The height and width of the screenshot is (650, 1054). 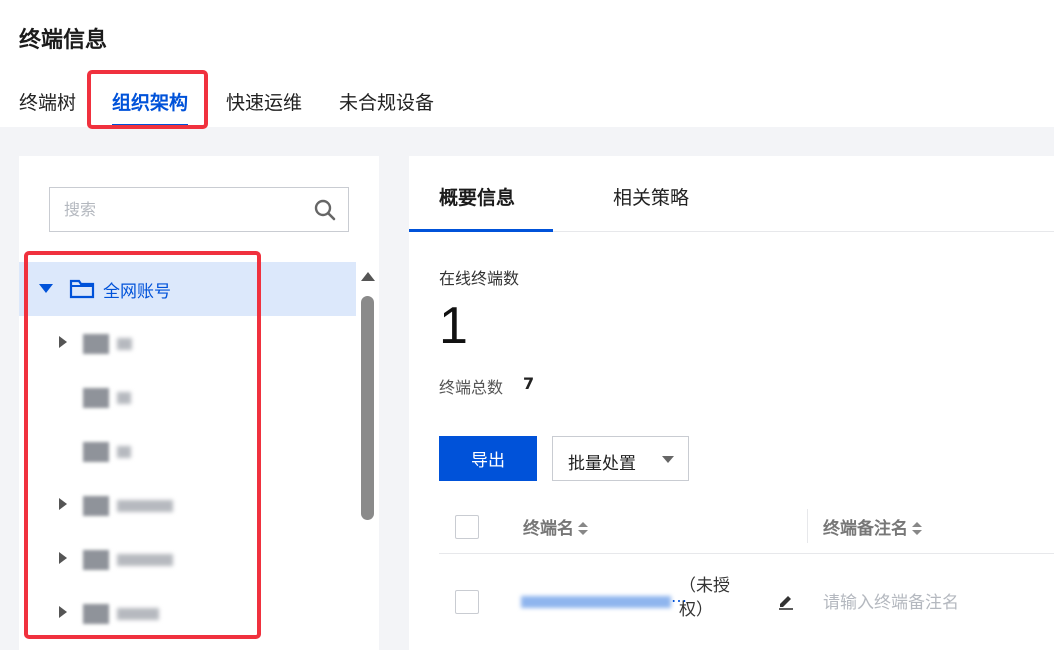 I want to click on table-row: … （未授权） 请输入终端备注名, so click(x=746, y=602).